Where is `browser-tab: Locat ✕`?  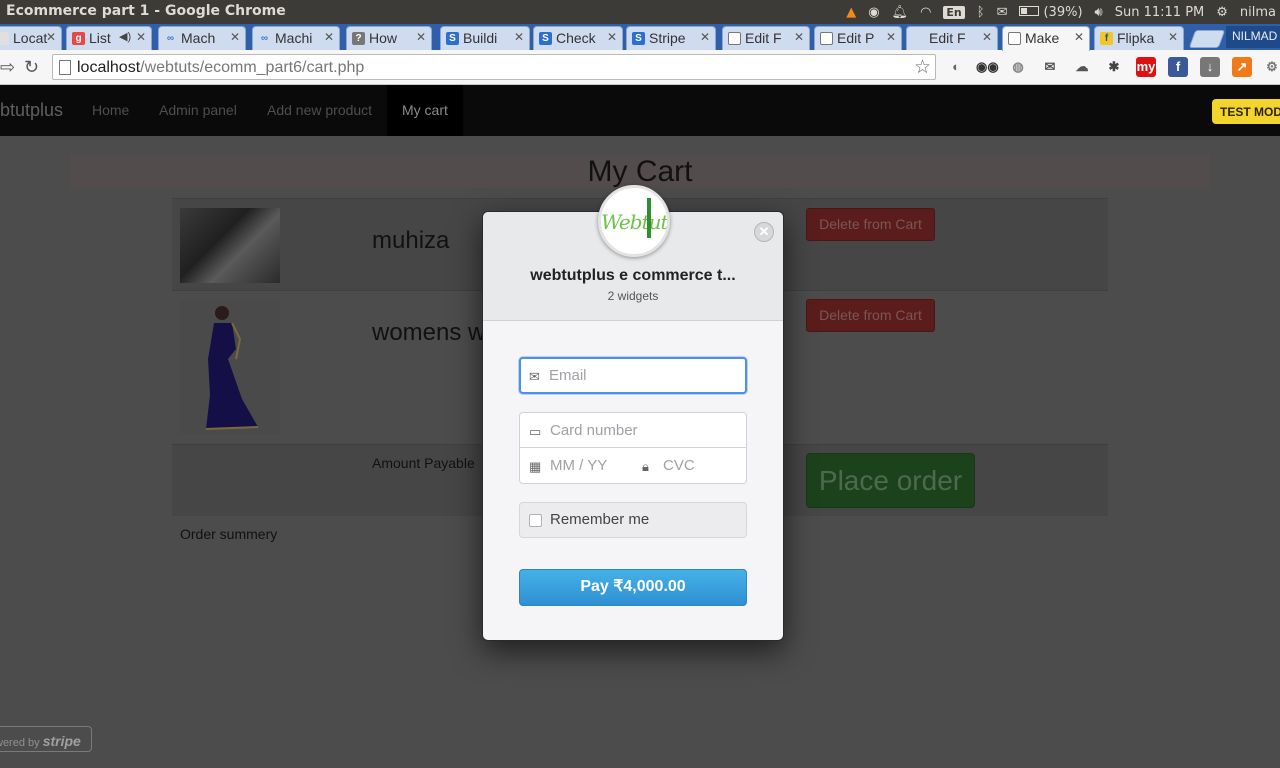 browser-tab: Locat ✕ is located at coordinates (31, 38).